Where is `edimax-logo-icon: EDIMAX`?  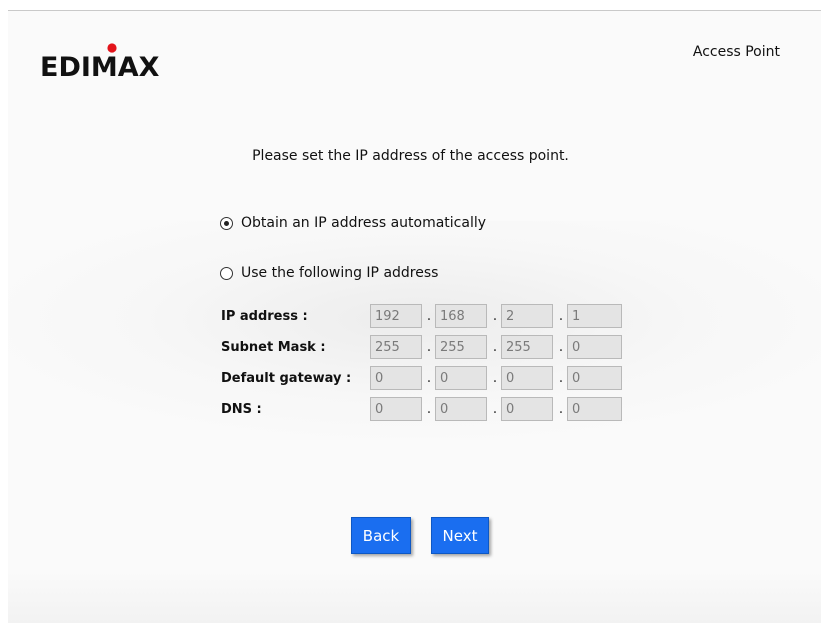 edimax-logo-icon: EDIMAX is located at coordinates (100, 63).